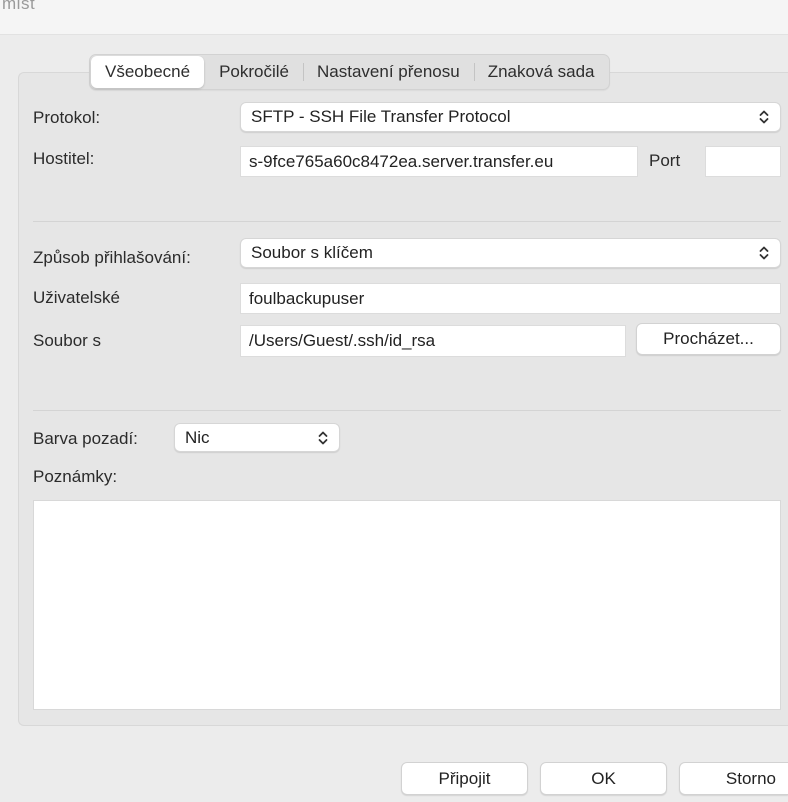 This screenshot has width=788, height=802. What do you see at coordinates (510, 253) in the screenshot?
I see `login-method-select: Soubor s klíčem` at bounding box center [510, 253].